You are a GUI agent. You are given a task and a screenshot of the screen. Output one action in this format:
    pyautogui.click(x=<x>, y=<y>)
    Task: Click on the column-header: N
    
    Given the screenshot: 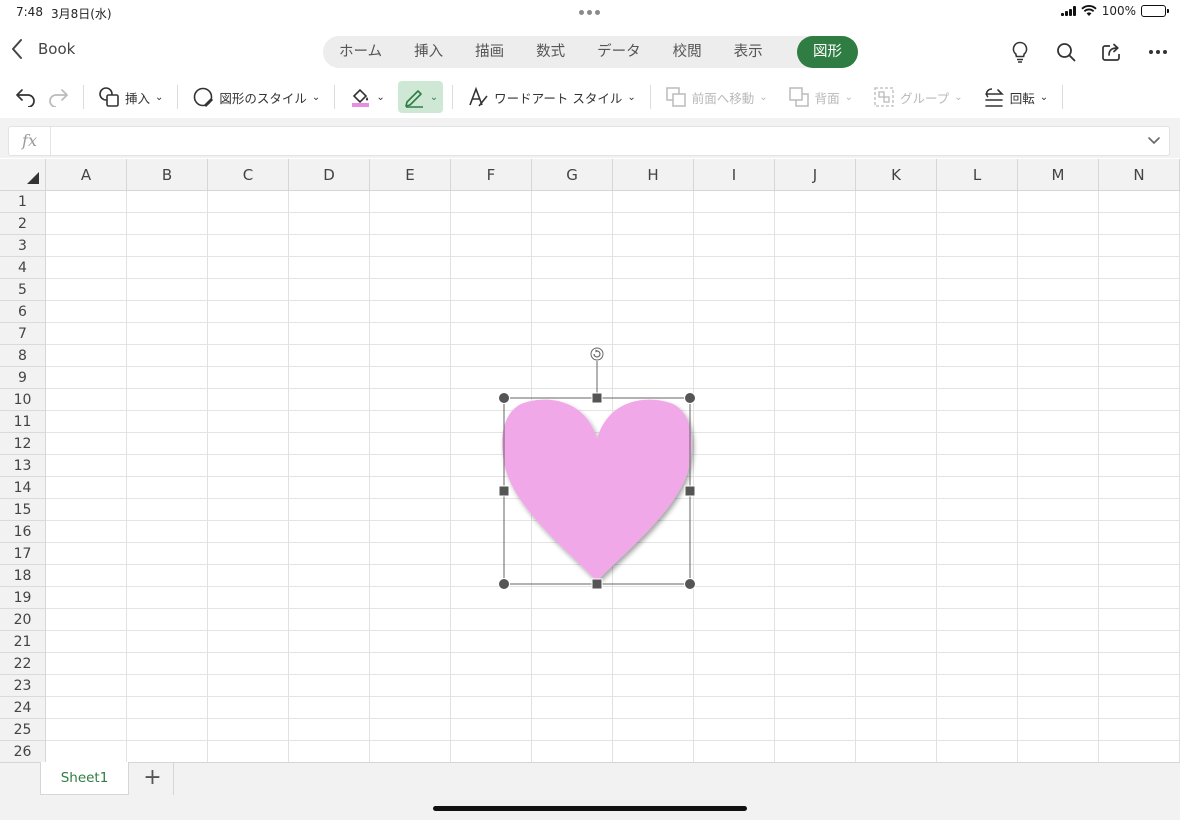 What is the action you would take?
    pyautogui.click(x=1139, y=175)
    